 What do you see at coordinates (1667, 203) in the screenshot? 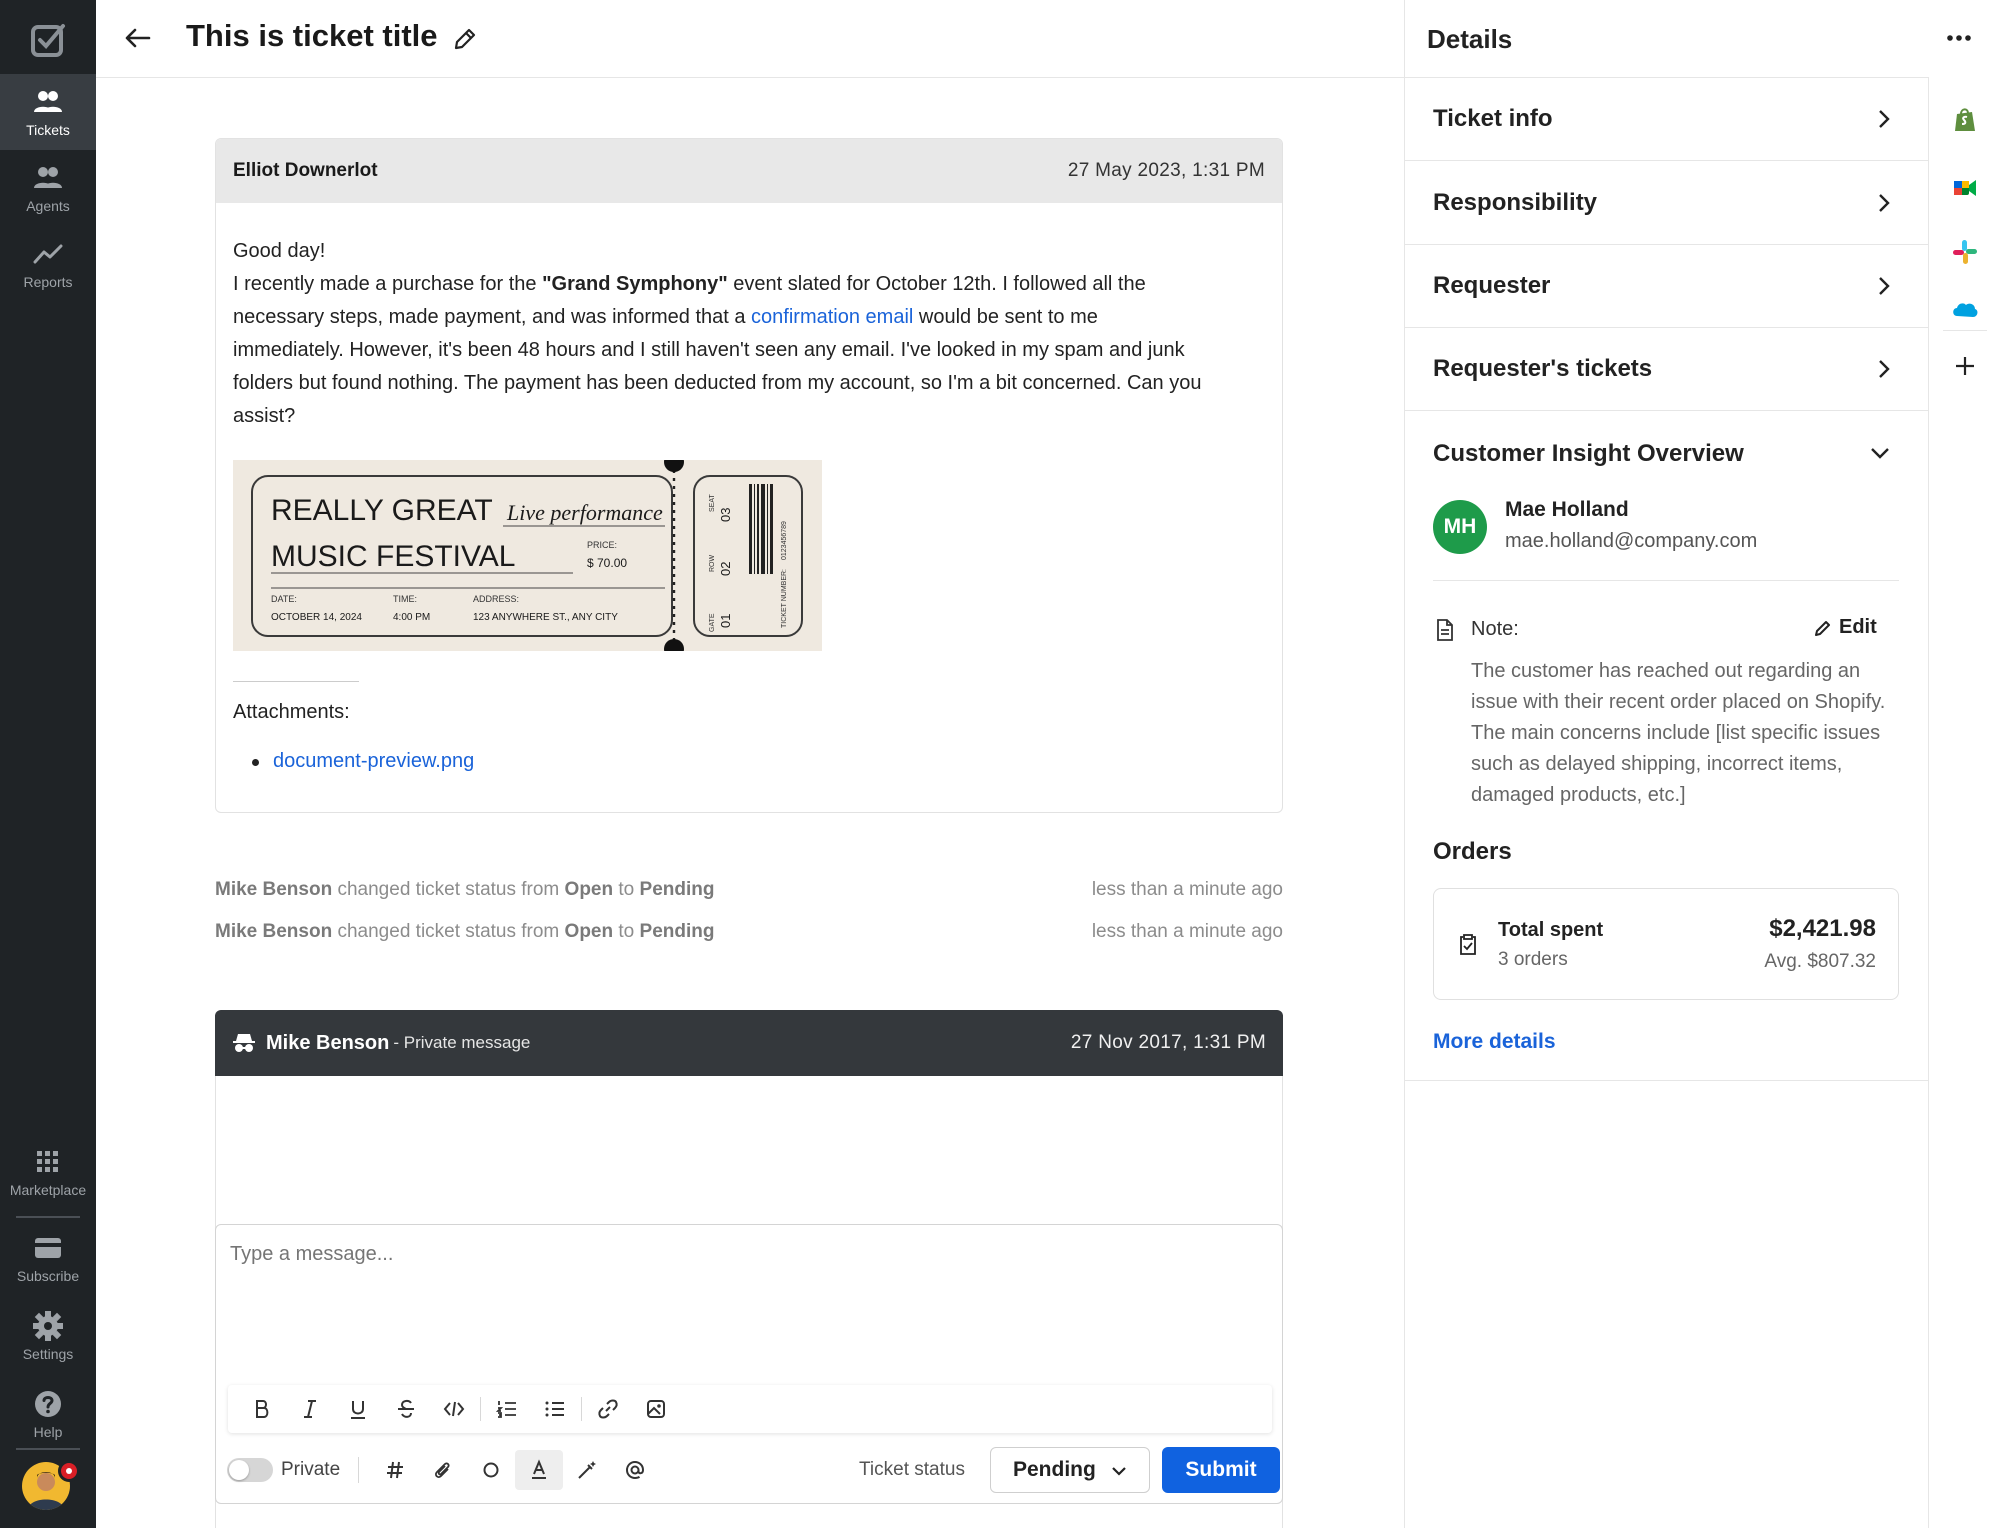
I see `details-row-responsibility: Responsibility` at bounding box center [1667, 203].